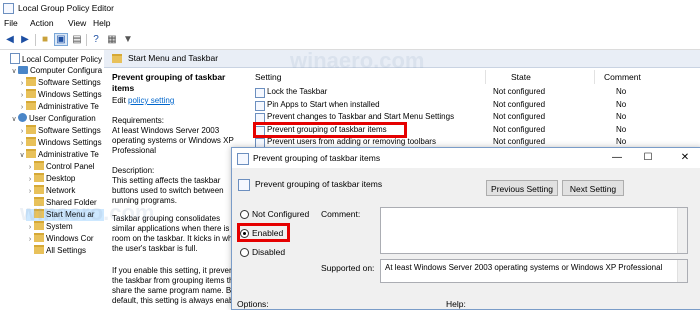 This screenshot has height=310, width=700. Describe the element at coordinates (70, 94) in the screenshot. I see `tree-item-label: Windows Settings` at that location.